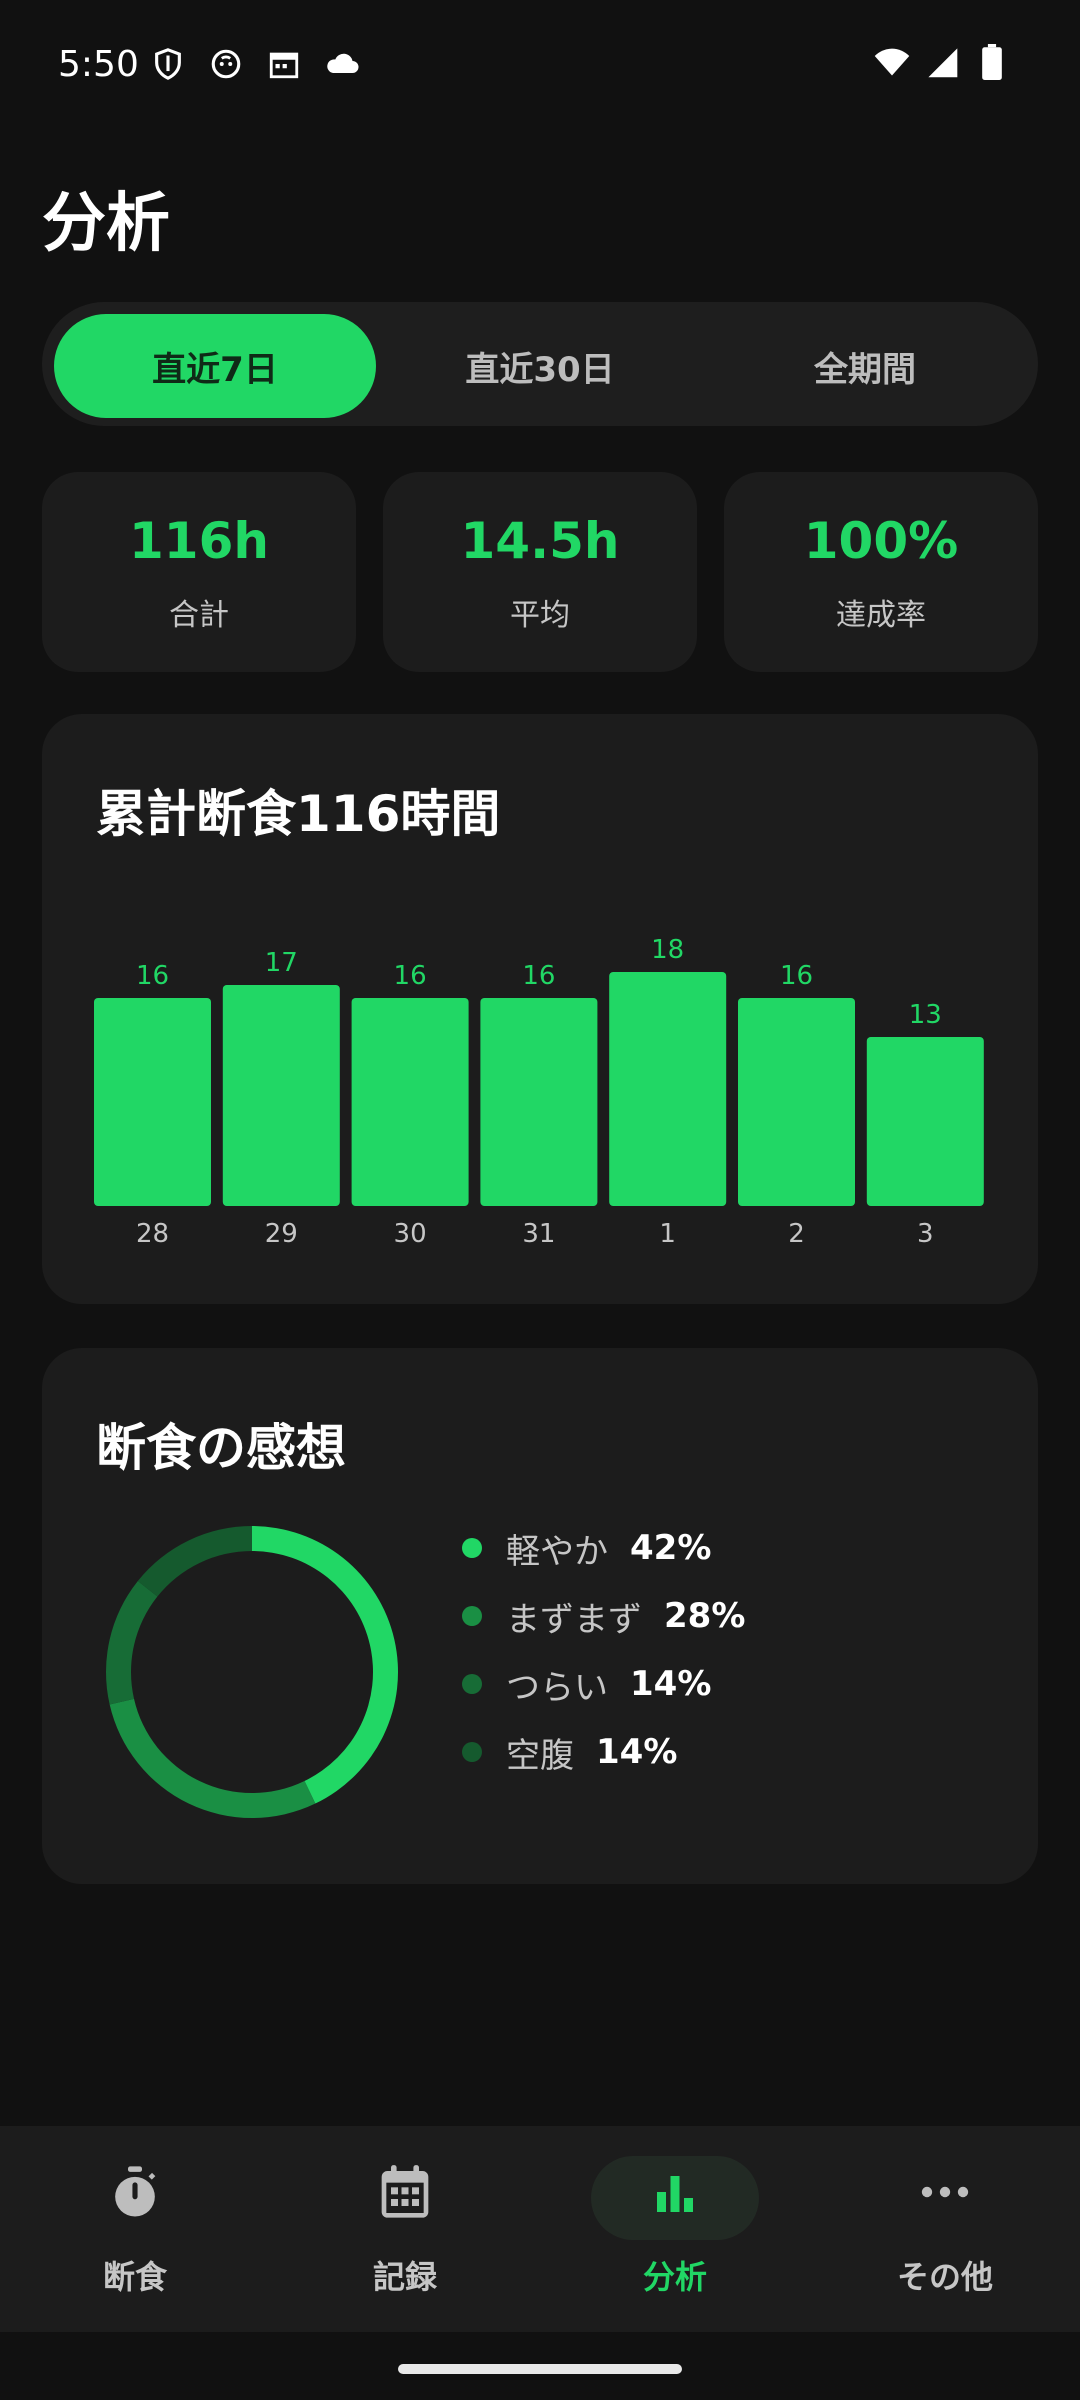 This screenshot has height=2400, width=1080. Describe the element at coordinates (796, 1234) in the screenshot. I see `x-tick-label: 2` at that location.